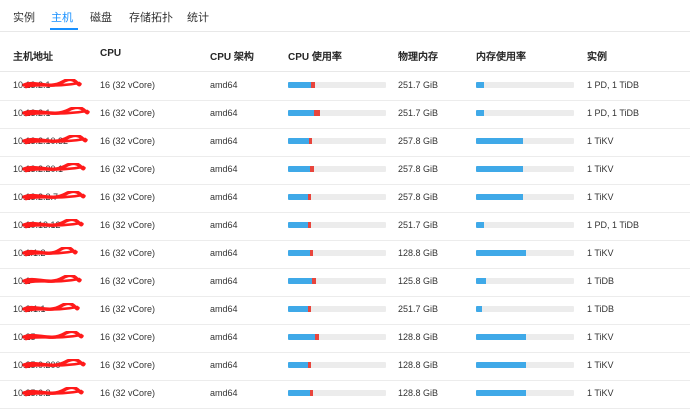 This screenshot has width=690, height=418. I want to click on host-address: 10.25.0.200, so click(37, 365).